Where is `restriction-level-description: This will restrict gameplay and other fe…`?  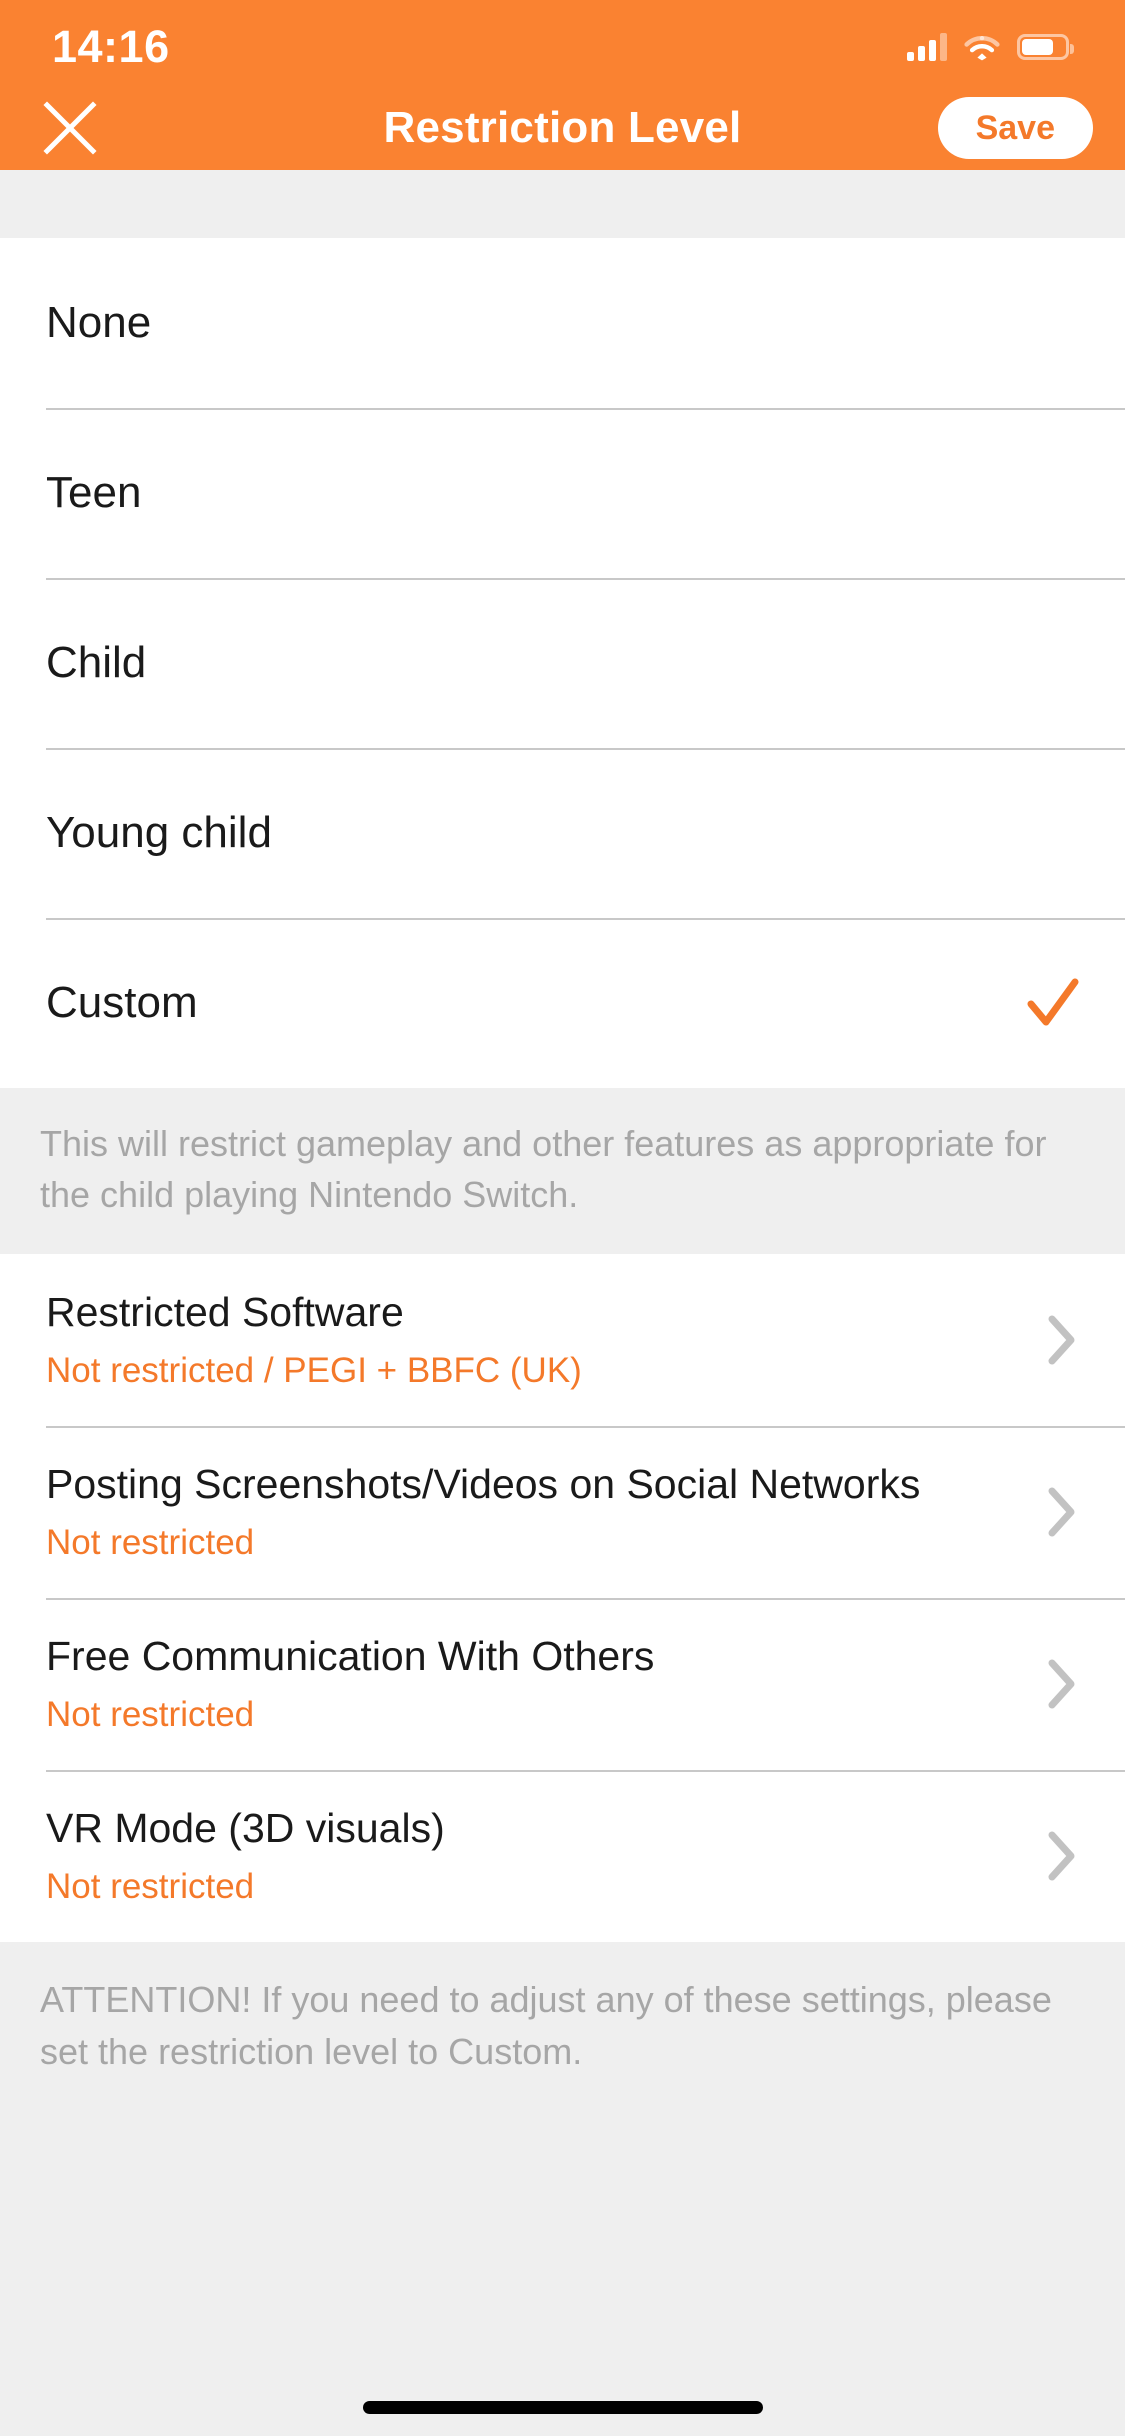 restriction-level-description: This will restrict gameplay and other fe… is located at coordinates (562, 1171).